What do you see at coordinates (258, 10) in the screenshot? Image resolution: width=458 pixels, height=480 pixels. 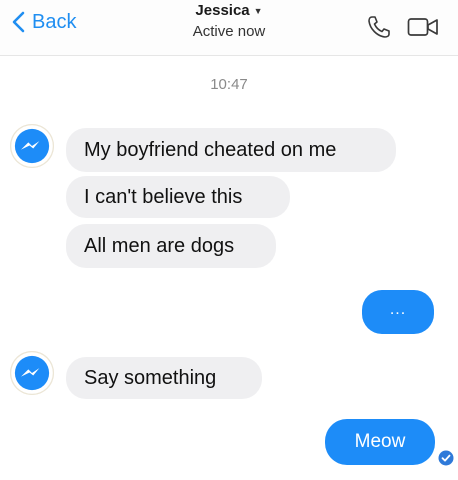 I see `caret-down-icon: ▼` at bounding box center [258, 10].